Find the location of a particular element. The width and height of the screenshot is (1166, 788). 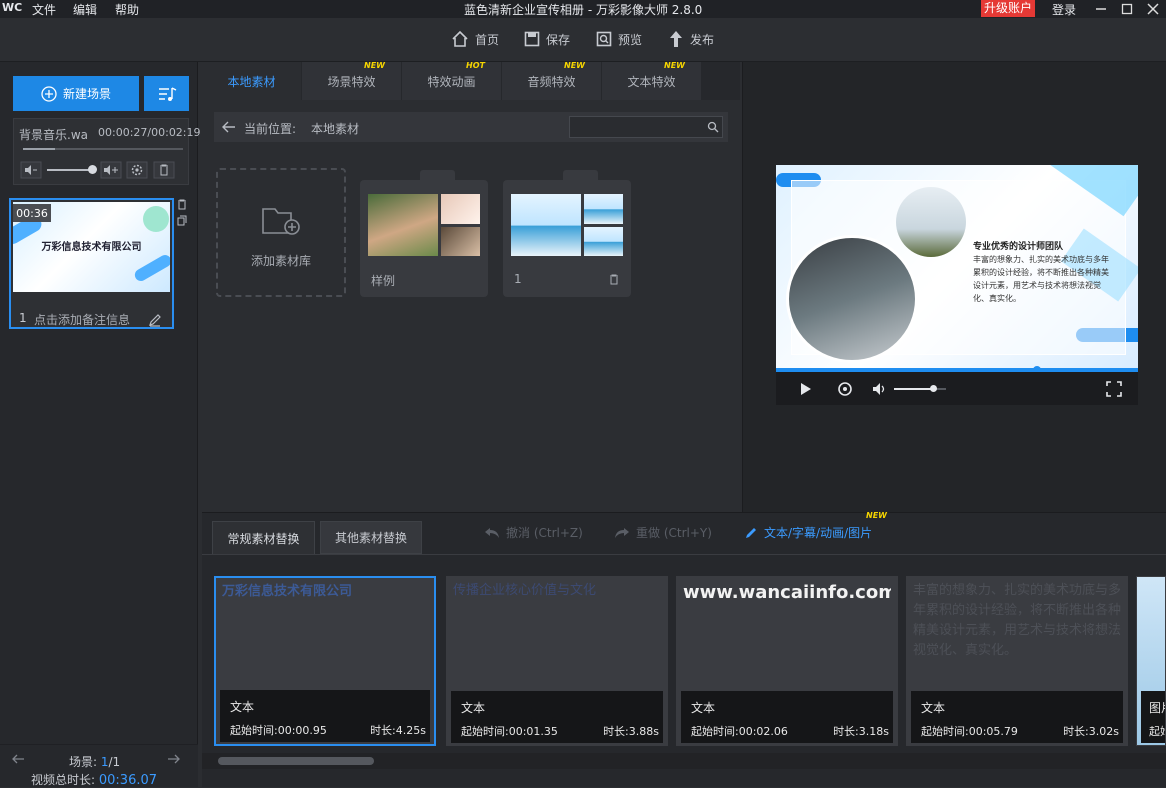

tile-footer: 文本 起始时间:00:02.06 时长:3.18s is located at coordinates (787, 717).